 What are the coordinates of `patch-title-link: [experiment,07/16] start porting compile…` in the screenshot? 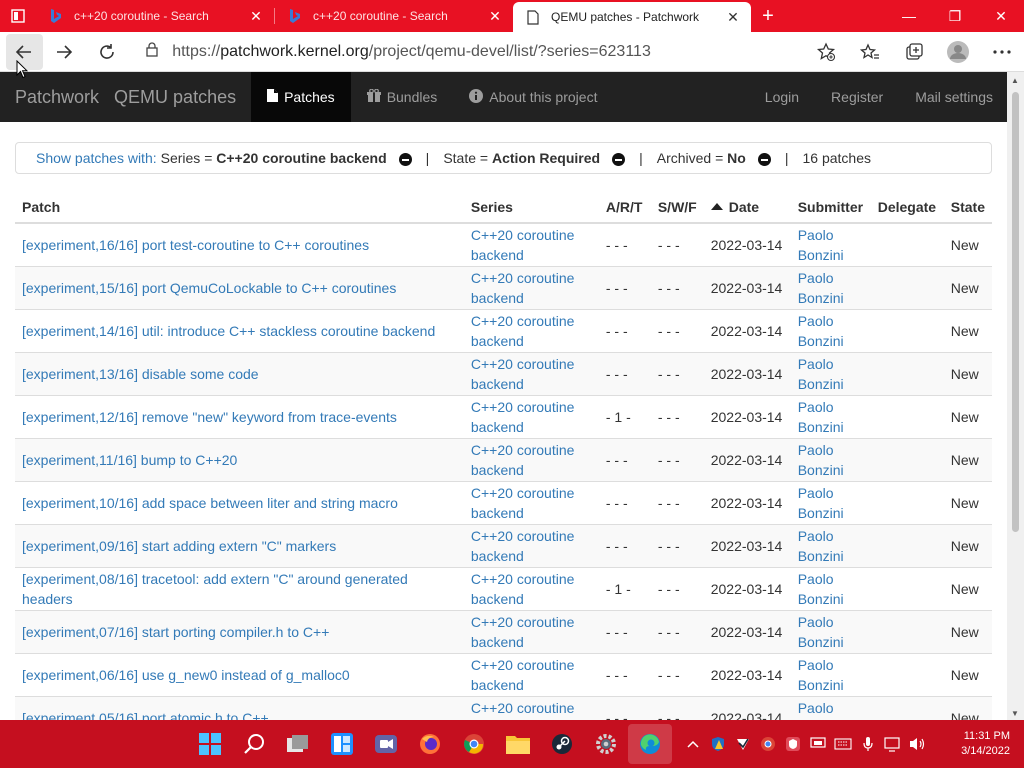 It's located at (175, 632).